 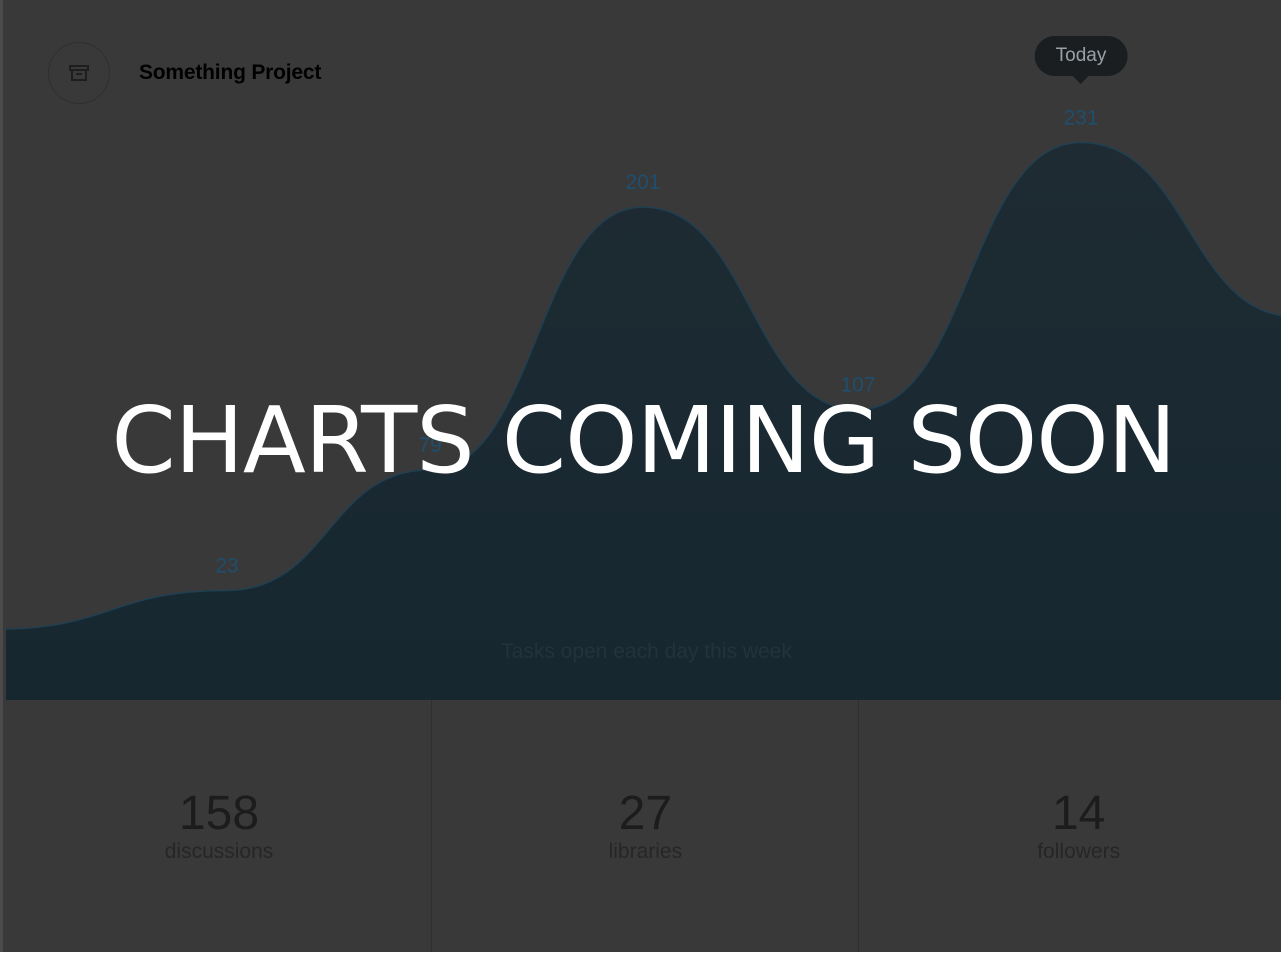 What do you see at coordinates (1079, 851) in the screenshot?
I see `stat-label: followers` at bounding box center [1079, 851].